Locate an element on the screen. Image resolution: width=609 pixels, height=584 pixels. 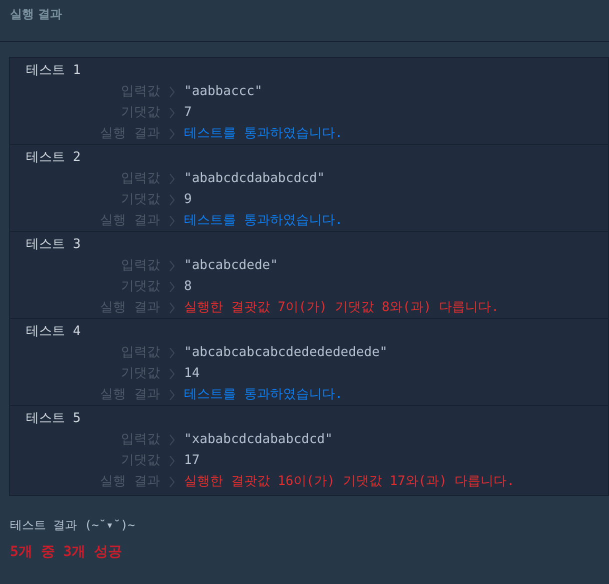
row-value: 8 is located at coordinates (188, 287).